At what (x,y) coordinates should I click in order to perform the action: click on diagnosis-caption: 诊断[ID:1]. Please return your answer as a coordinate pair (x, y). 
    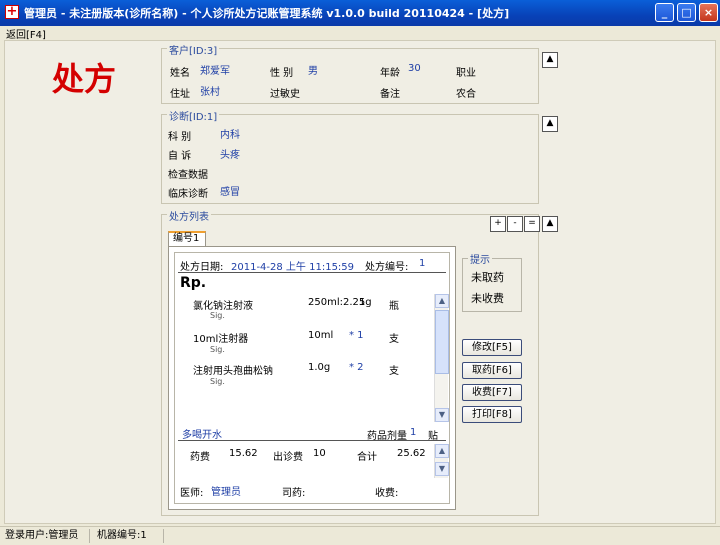
    Looking at the image, I should click on (193, 115).